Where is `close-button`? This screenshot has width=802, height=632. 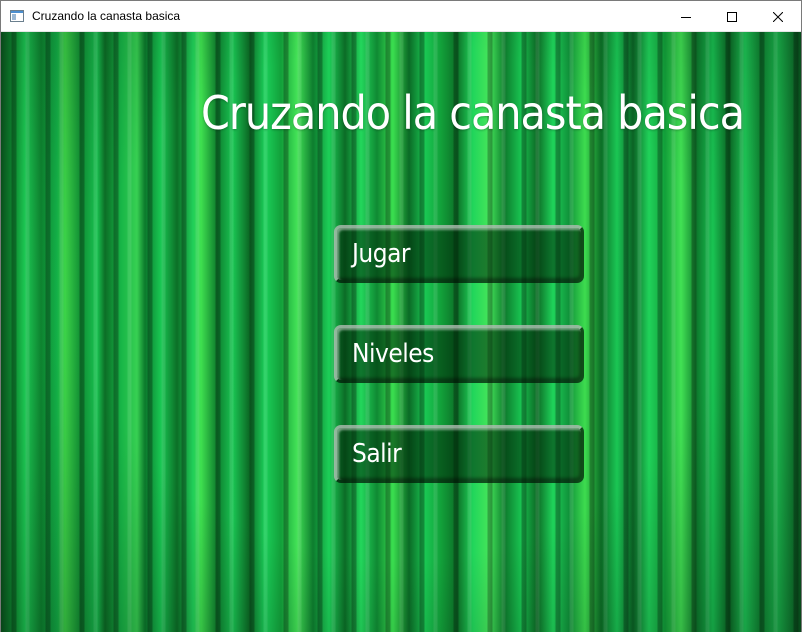 close-button is located at coordinates (778, 16).